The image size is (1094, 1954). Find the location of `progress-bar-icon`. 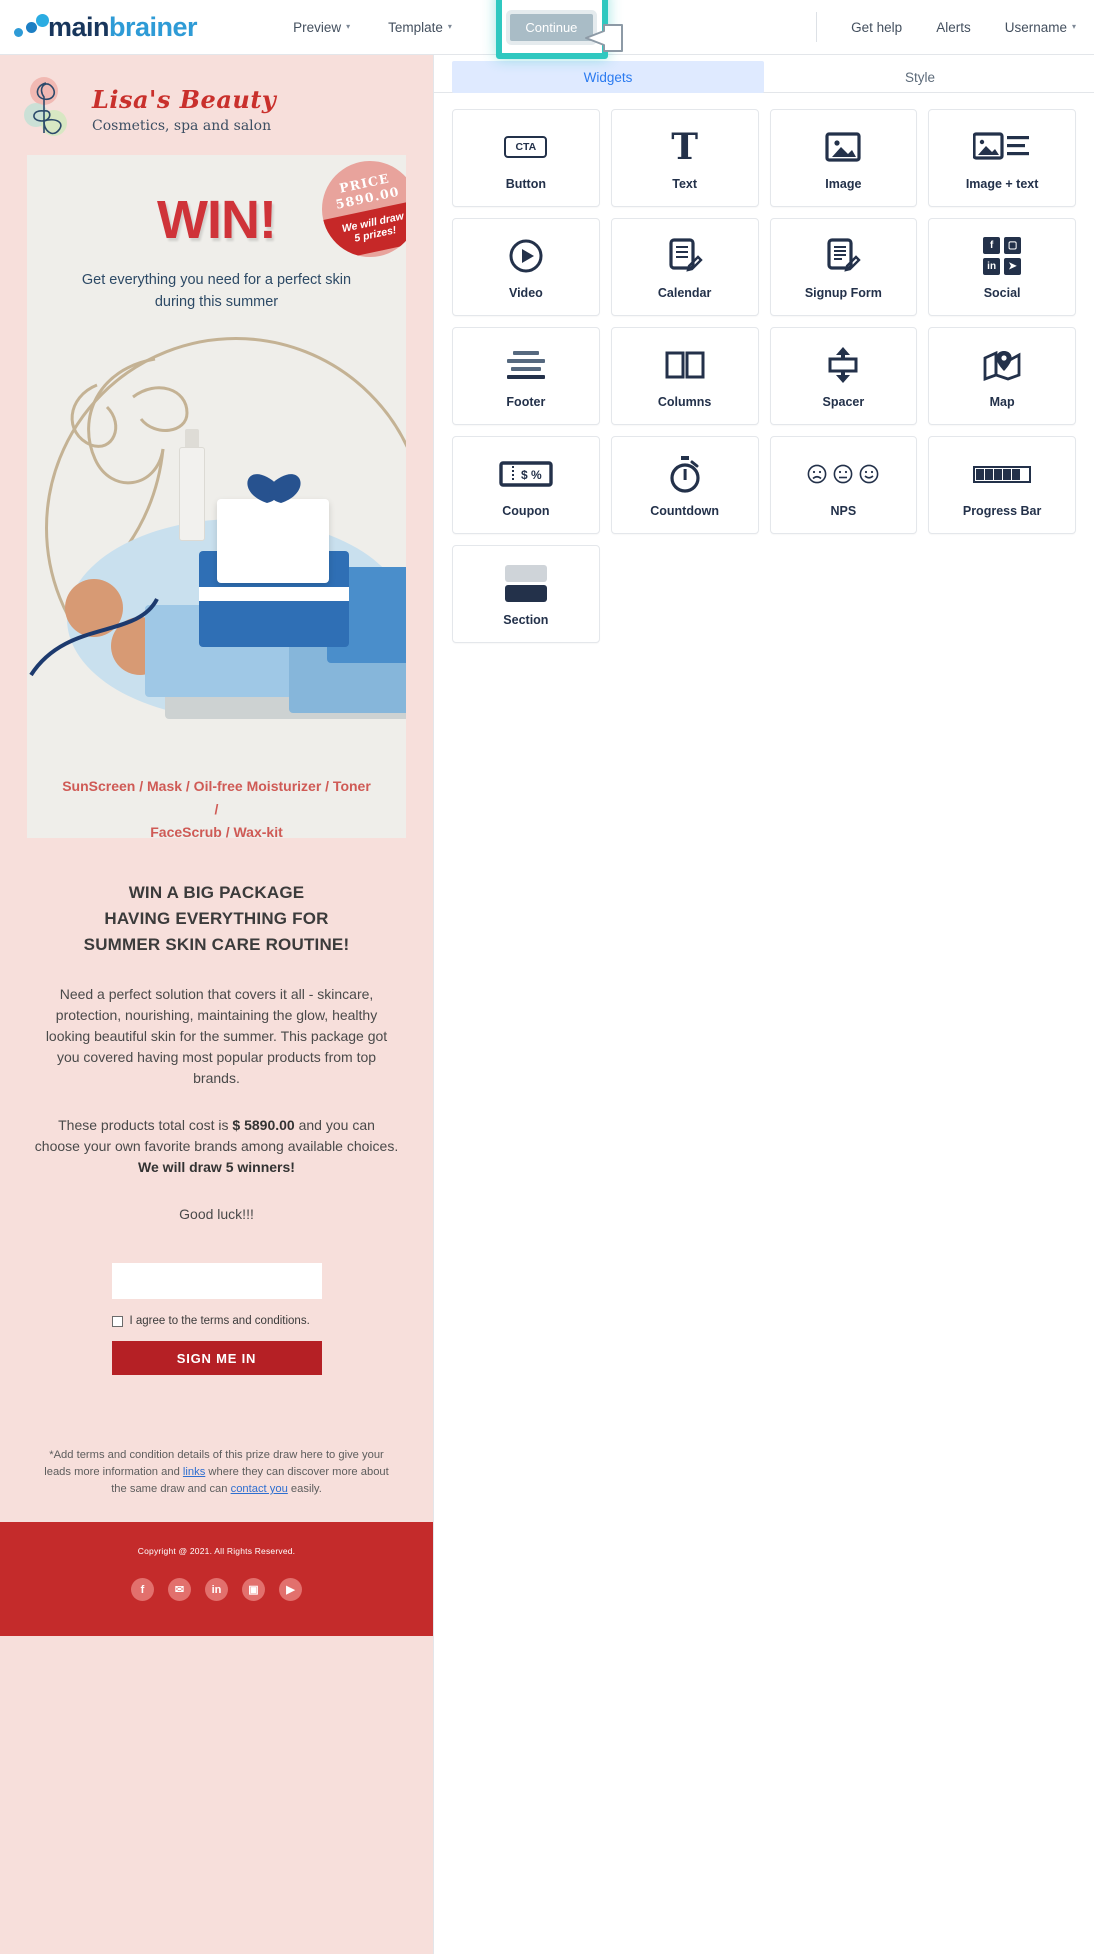

progress-bar-icon is located at coordinates (1002, 474).